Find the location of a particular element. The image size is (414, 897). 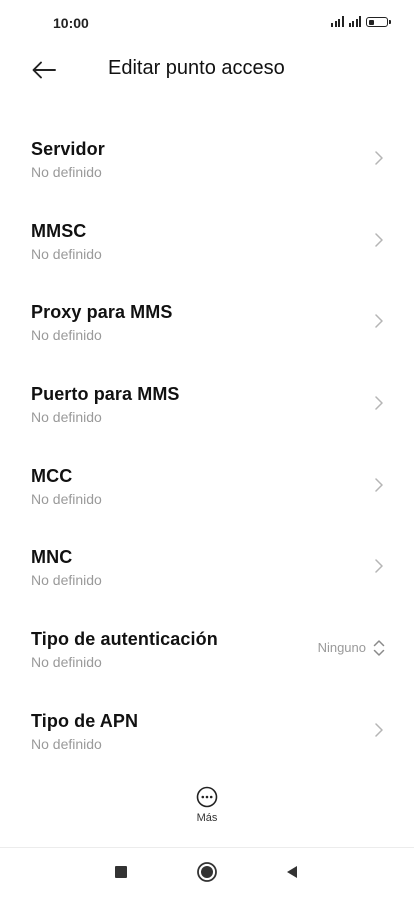

recents-button is located at coordinates (121, 872).